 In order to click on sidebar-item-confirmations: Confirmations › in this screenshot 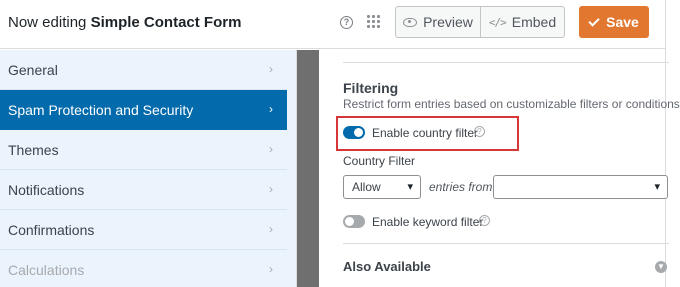, I will do `click(143, 230)`.